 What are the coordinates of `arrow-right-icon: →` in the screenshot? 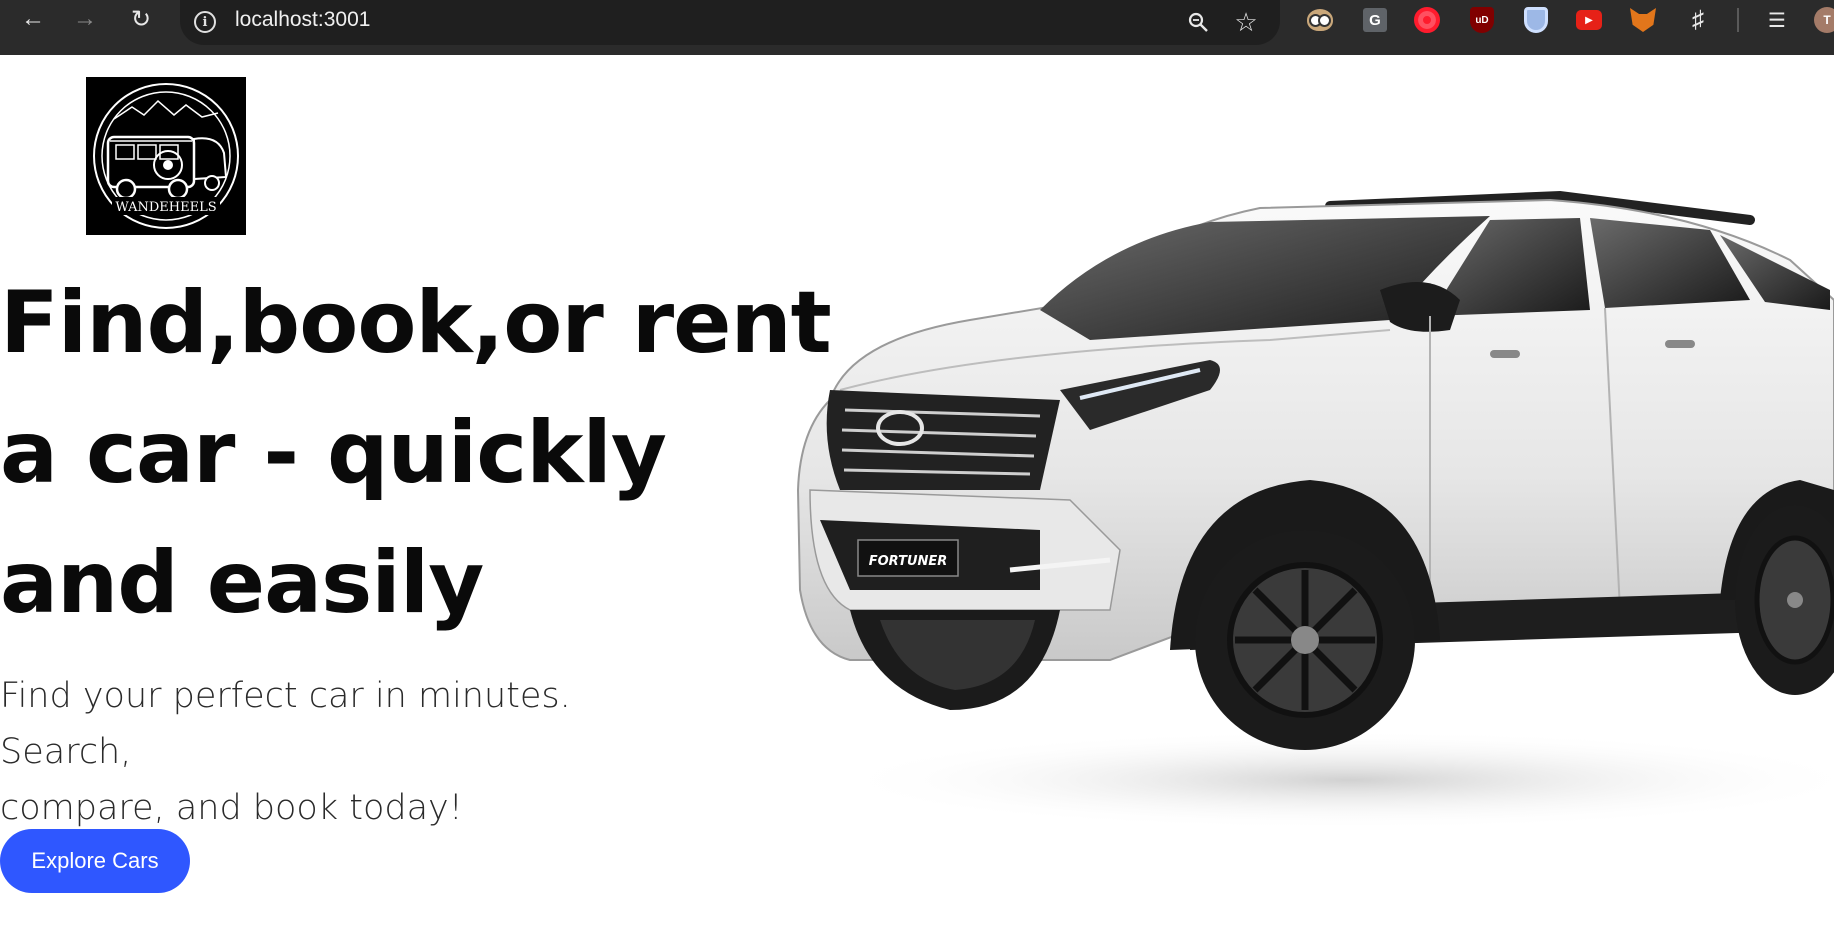 It's located at (85, 18).